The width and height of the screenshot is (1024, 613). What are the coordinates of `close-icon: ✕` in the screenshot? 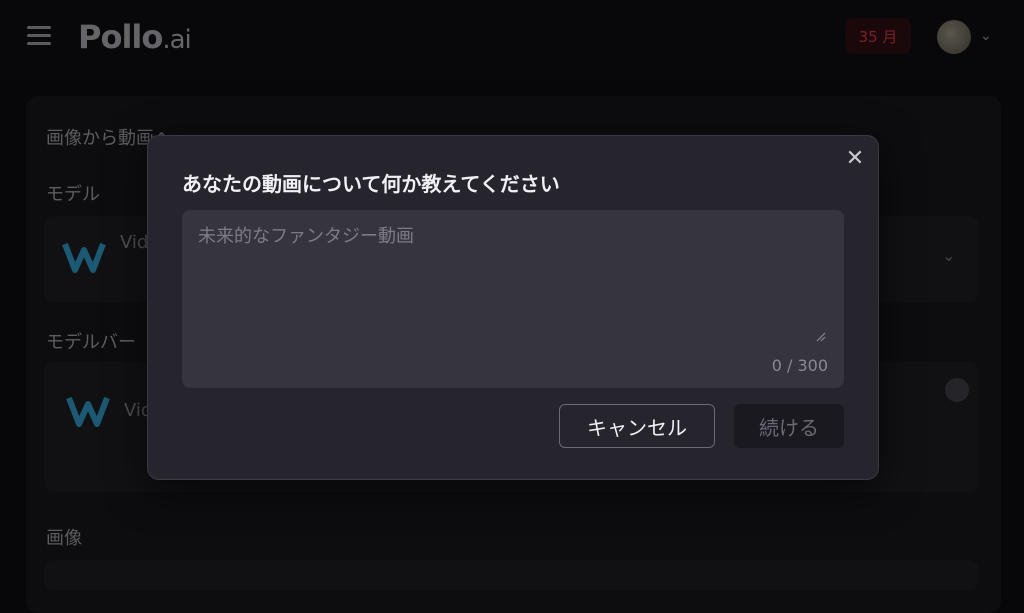 It's located at (855, 159).